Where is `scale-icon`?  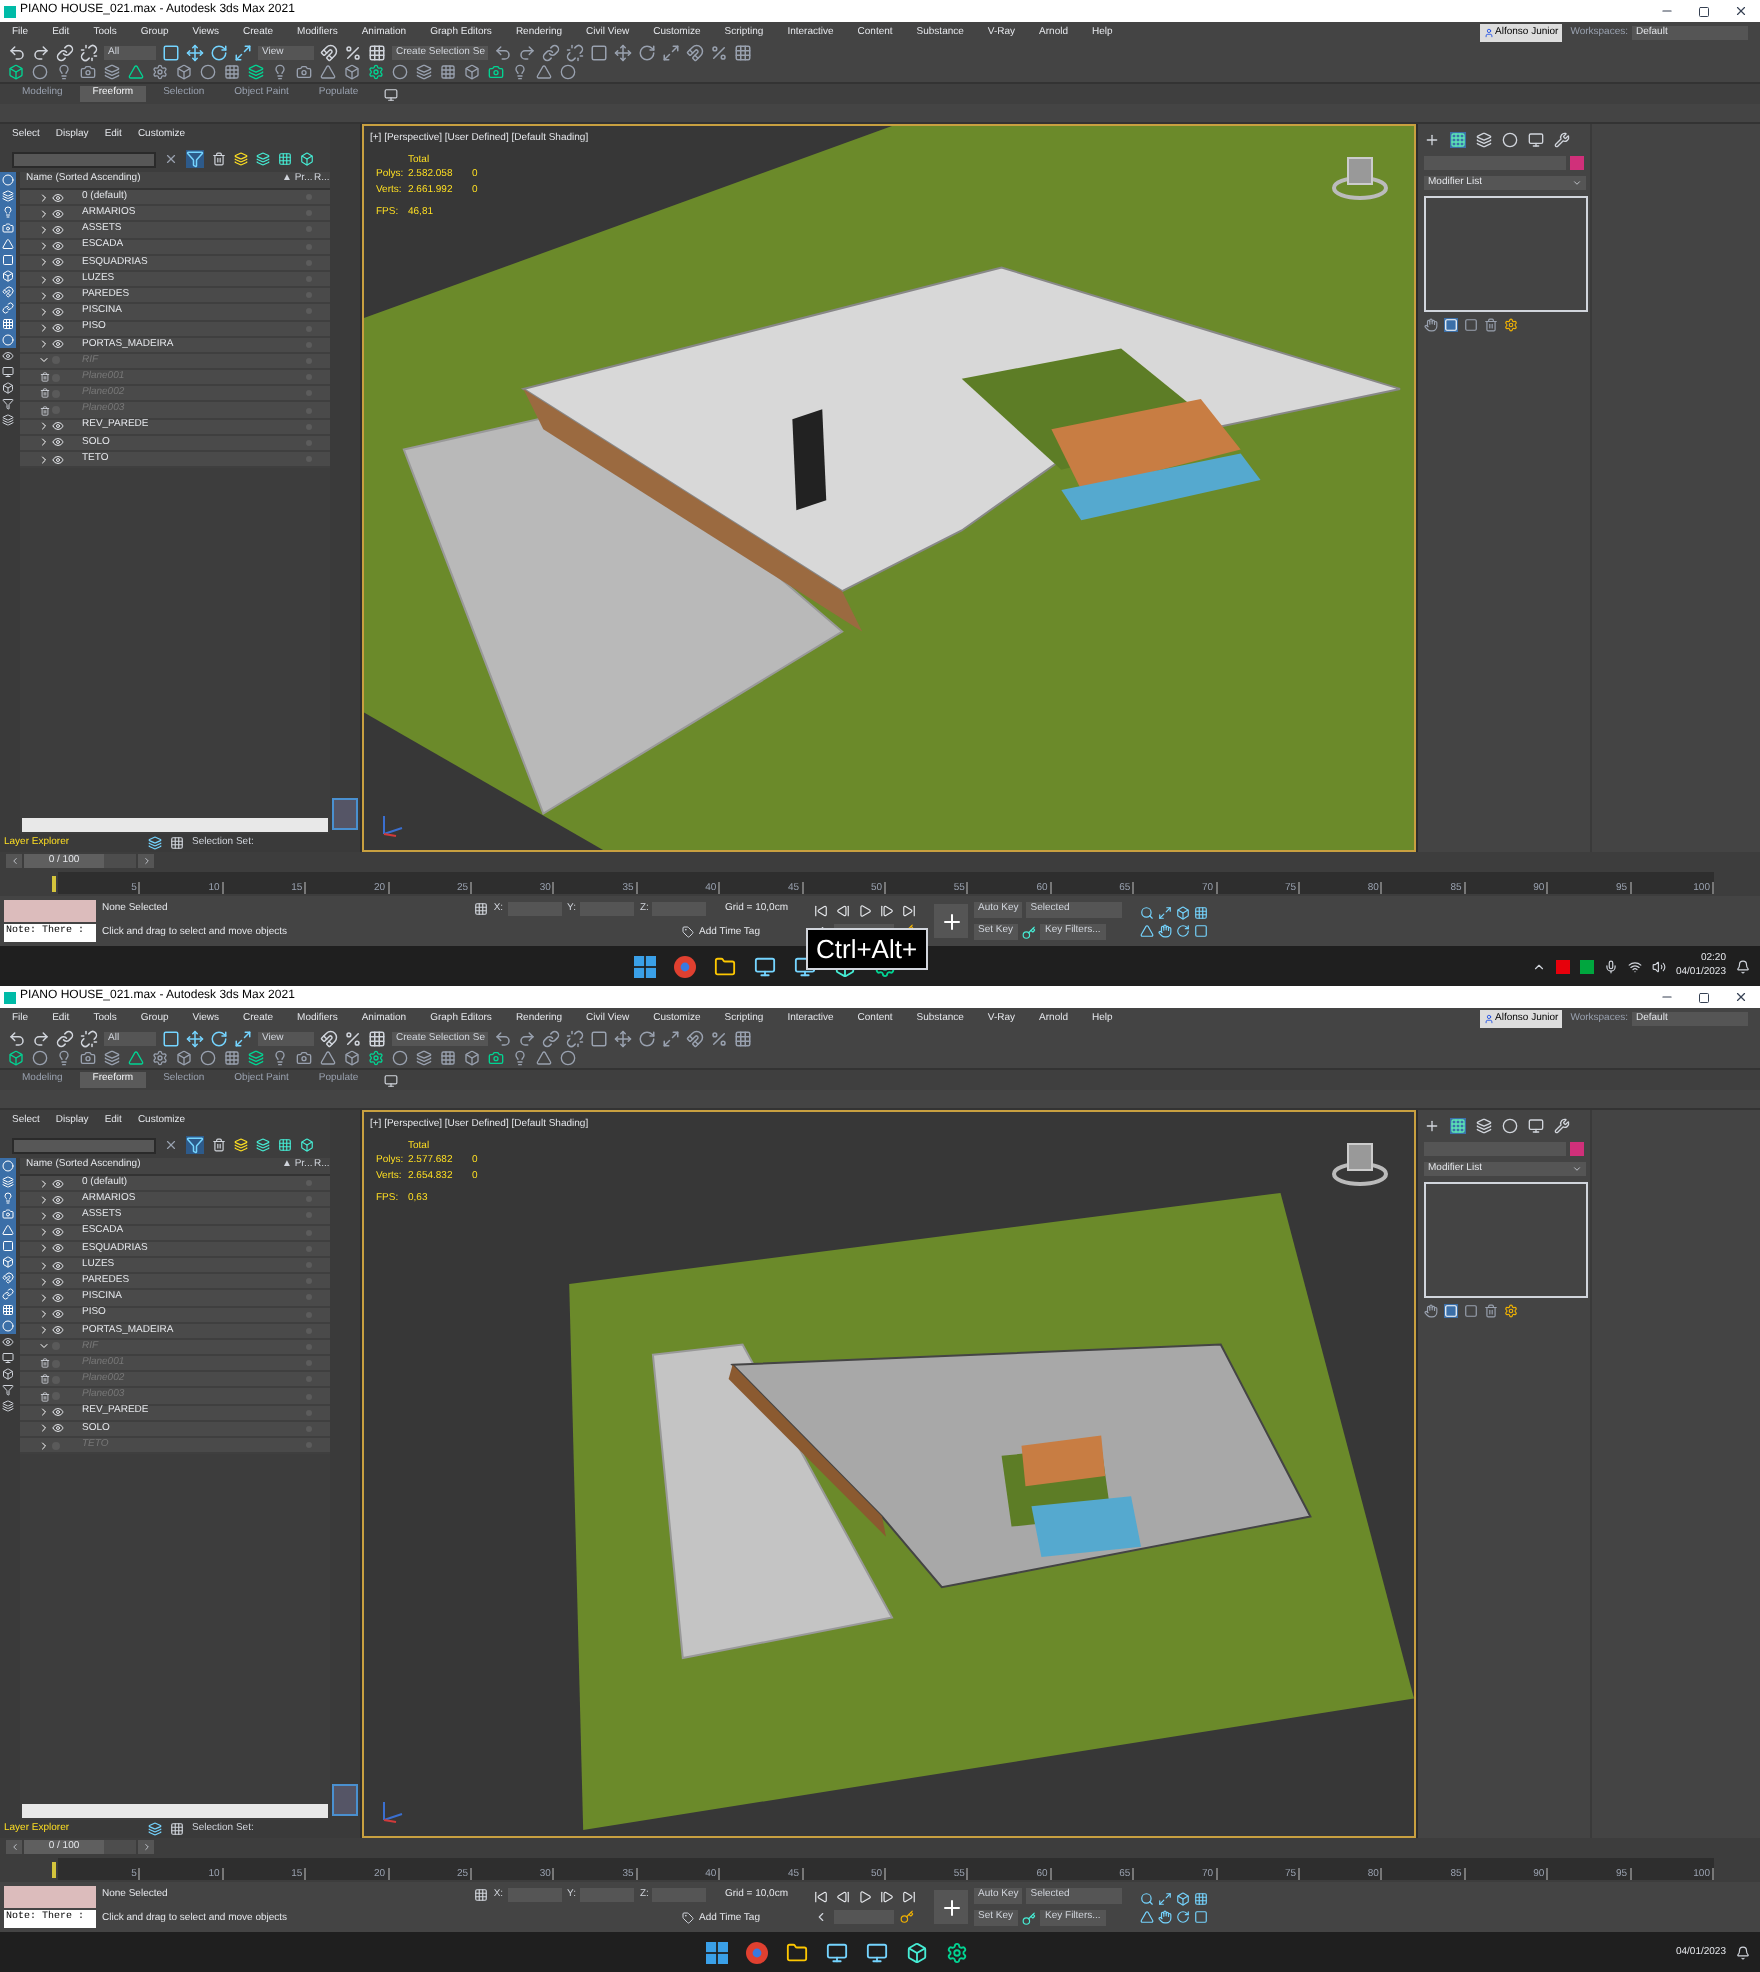
scale-icon is located at coordinates (243, 53).